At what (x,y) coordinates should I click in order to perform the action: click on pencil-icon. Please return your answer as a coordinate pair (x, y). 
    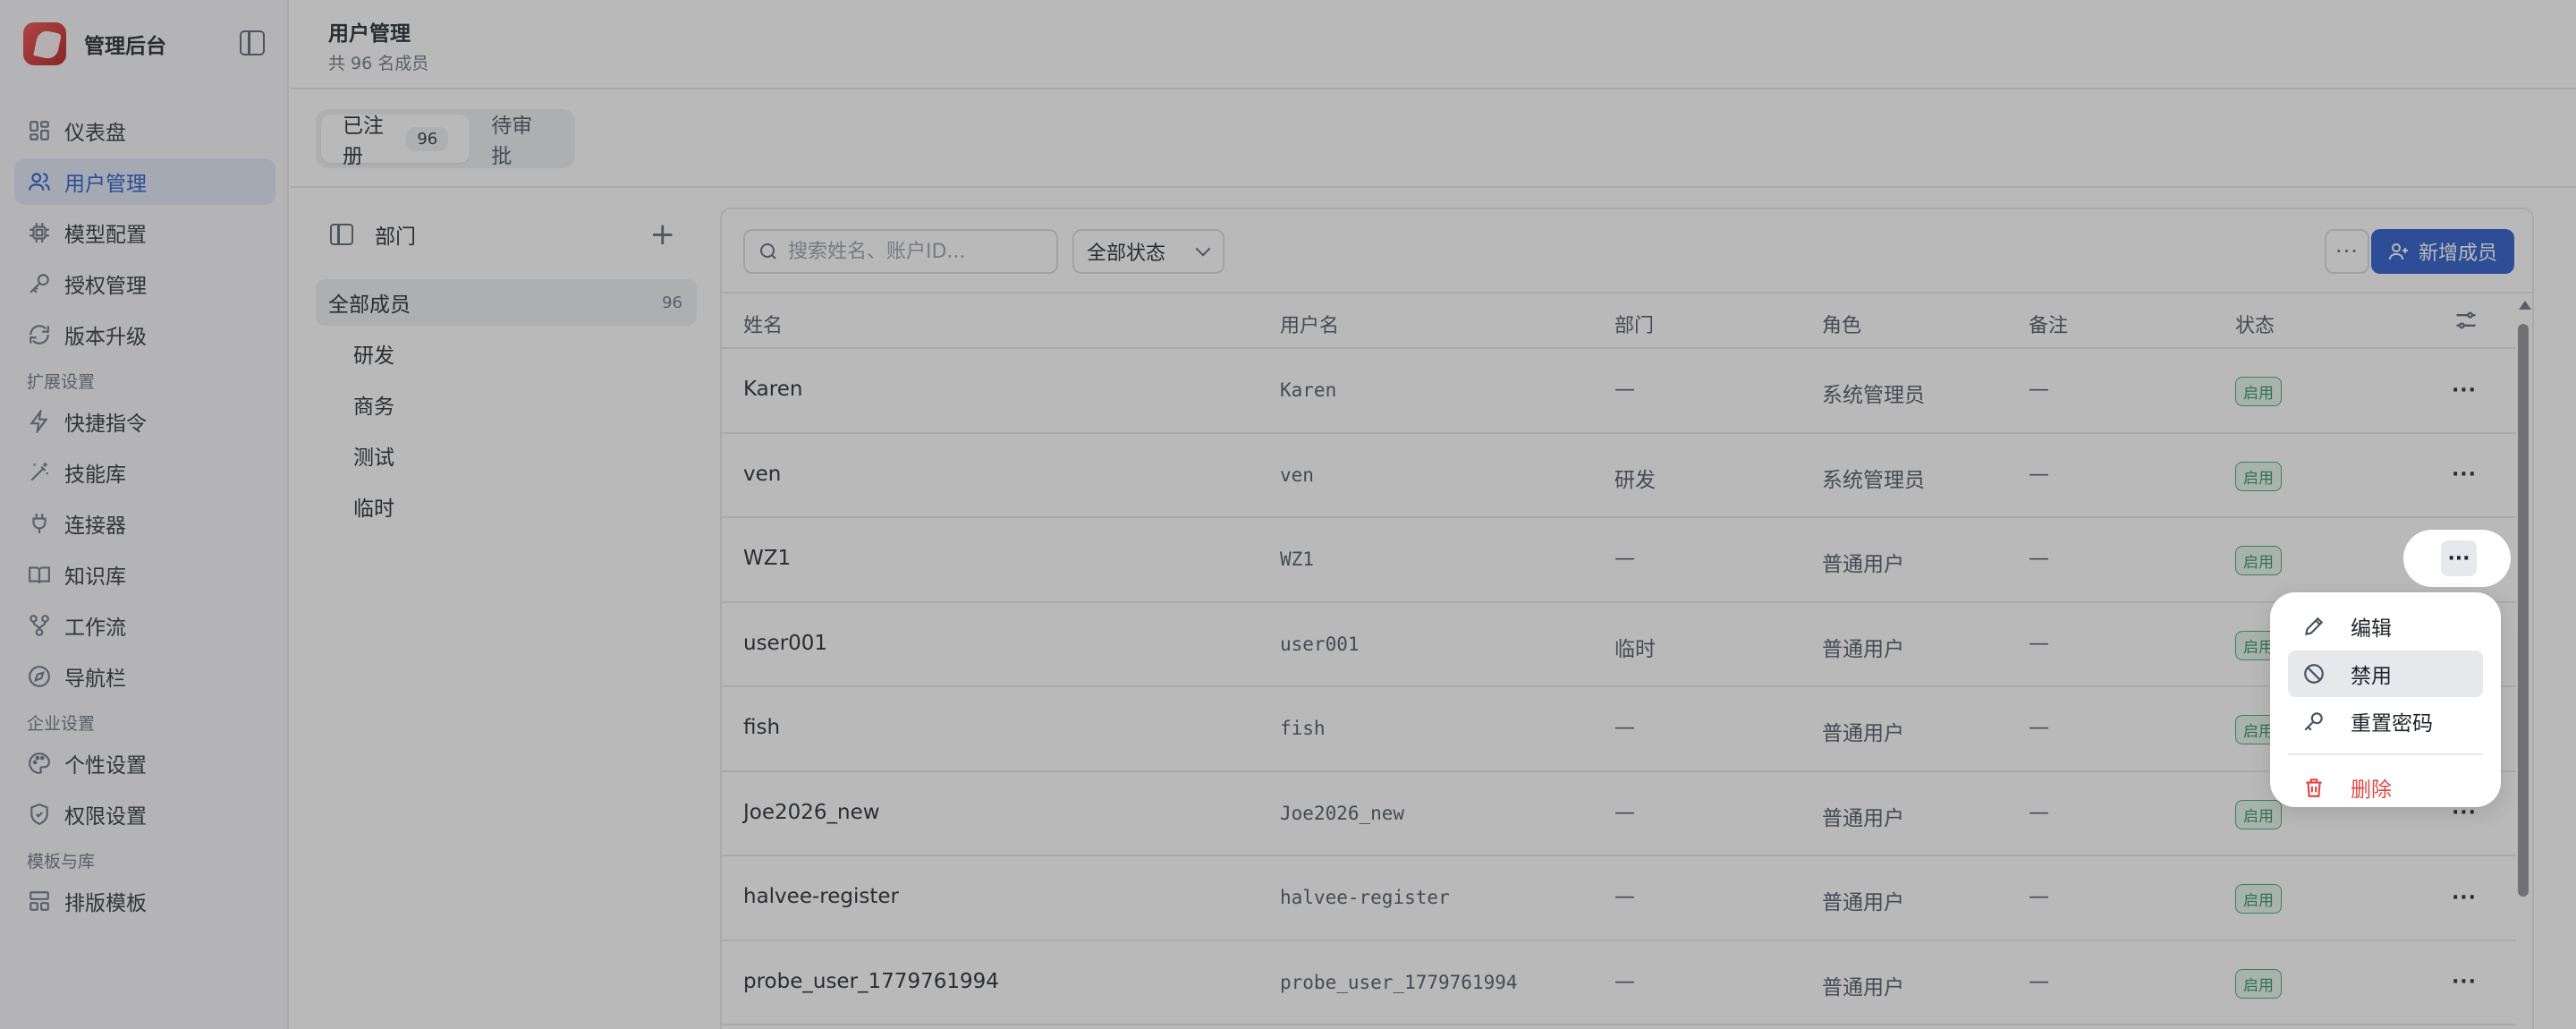
    Looking at the image, I should click on (2314, 626).